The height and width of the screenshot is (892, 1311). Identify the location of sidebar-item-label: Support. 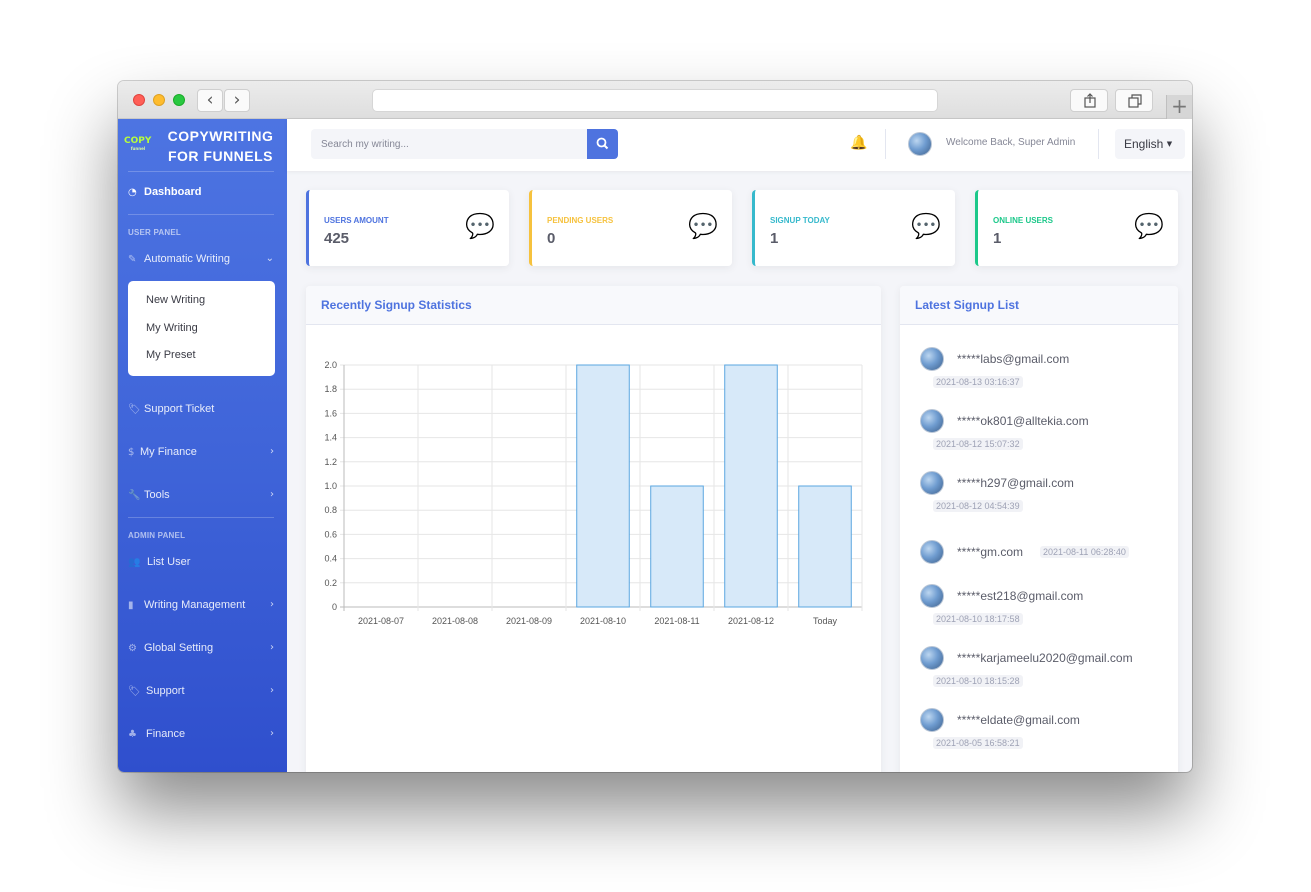
(165, 691).